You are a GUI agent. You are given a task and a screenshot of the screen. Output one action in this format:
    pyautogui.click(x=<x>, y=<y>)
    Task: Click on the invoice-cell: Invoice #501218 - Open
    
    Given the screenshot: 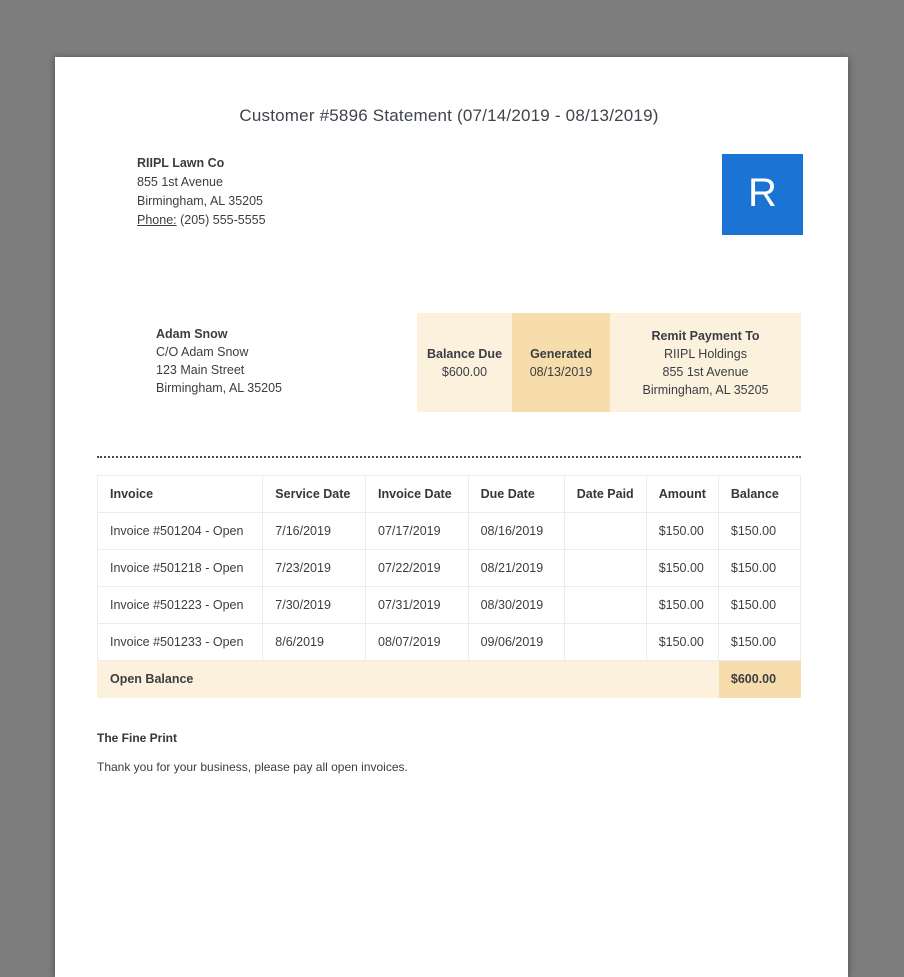 What is the action you would take?
    pyautogui.click(x=180, y=568)
    